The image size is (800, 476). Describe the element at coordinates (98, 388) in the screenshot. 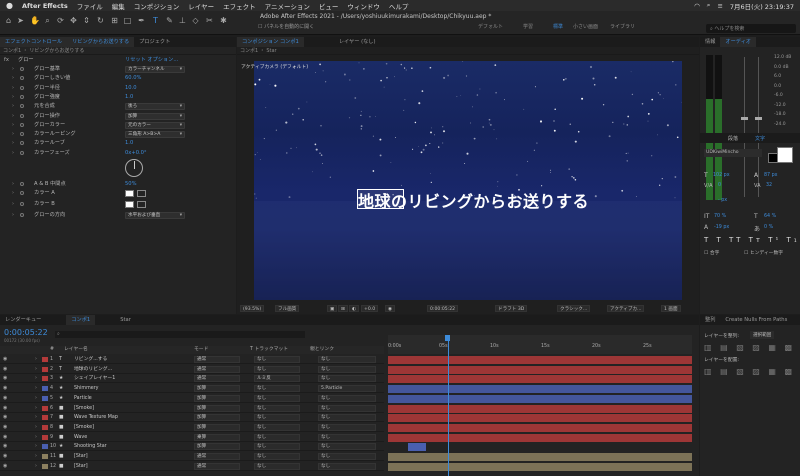

I see `layer-name: Shimmery` at that location.